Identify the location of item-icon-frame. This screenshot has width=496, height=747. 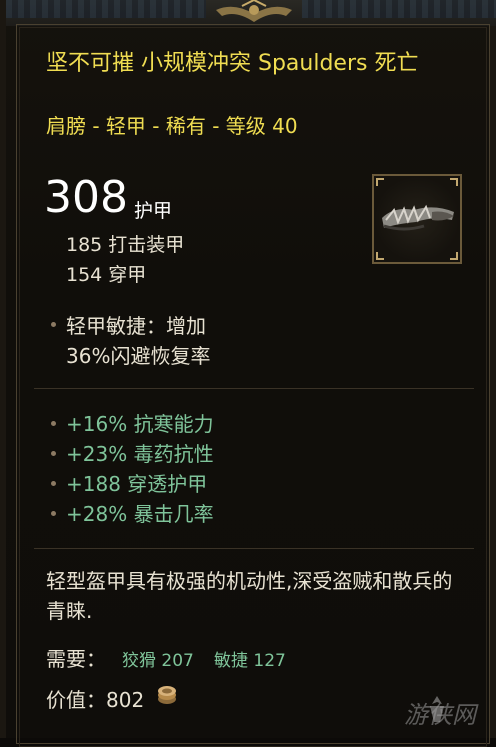
(417, 219).